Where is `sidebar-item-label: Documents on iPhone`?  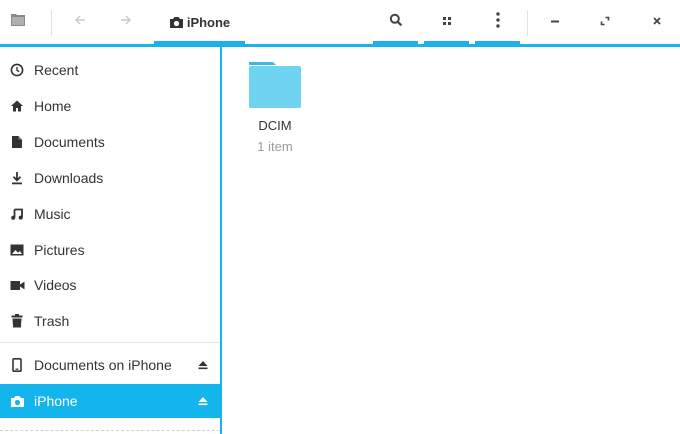 sidebar-item-label: Documents on iPhone is located at coordinates (103, 365).